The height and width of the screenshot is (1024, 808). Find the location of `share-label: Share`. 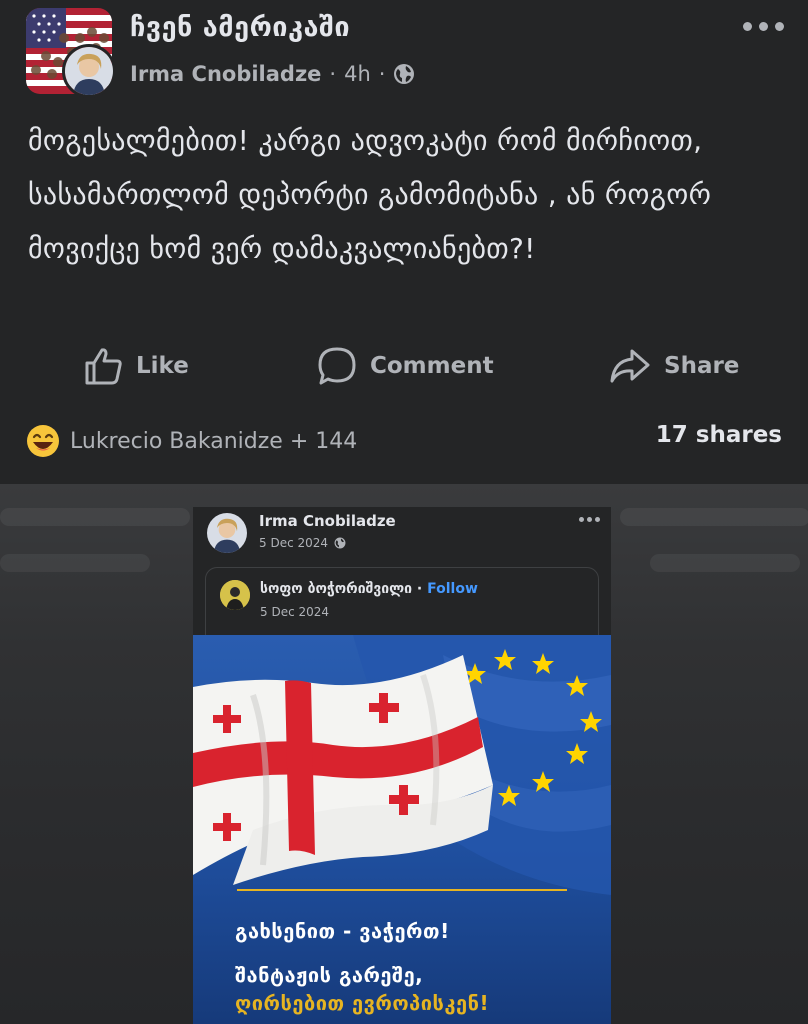

share-label: Share is located at coordinates (702, 366).